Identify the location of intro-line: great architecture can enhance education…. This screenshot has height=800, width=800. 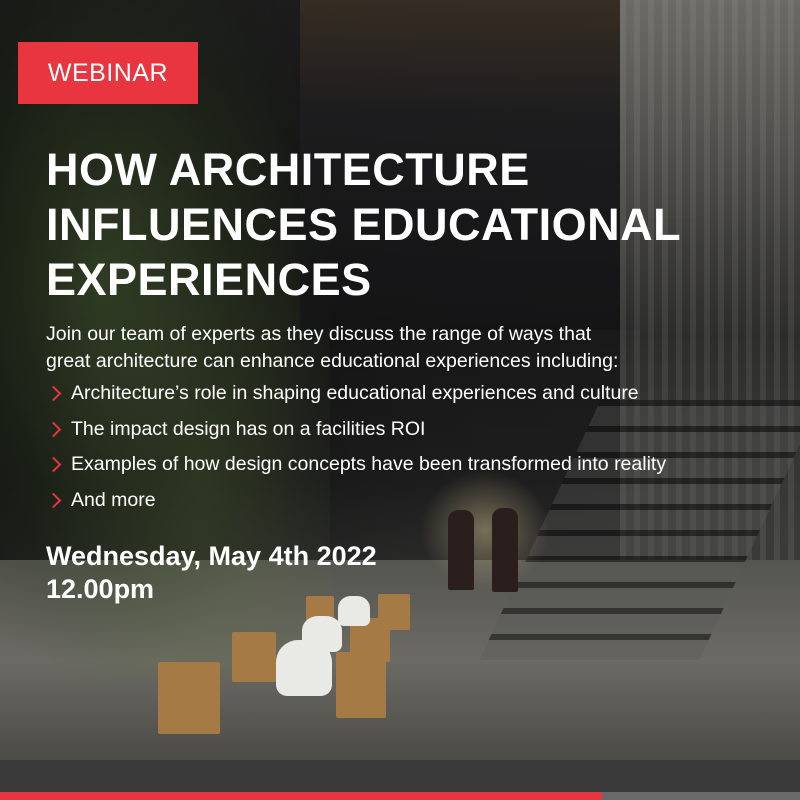
(332, 361).